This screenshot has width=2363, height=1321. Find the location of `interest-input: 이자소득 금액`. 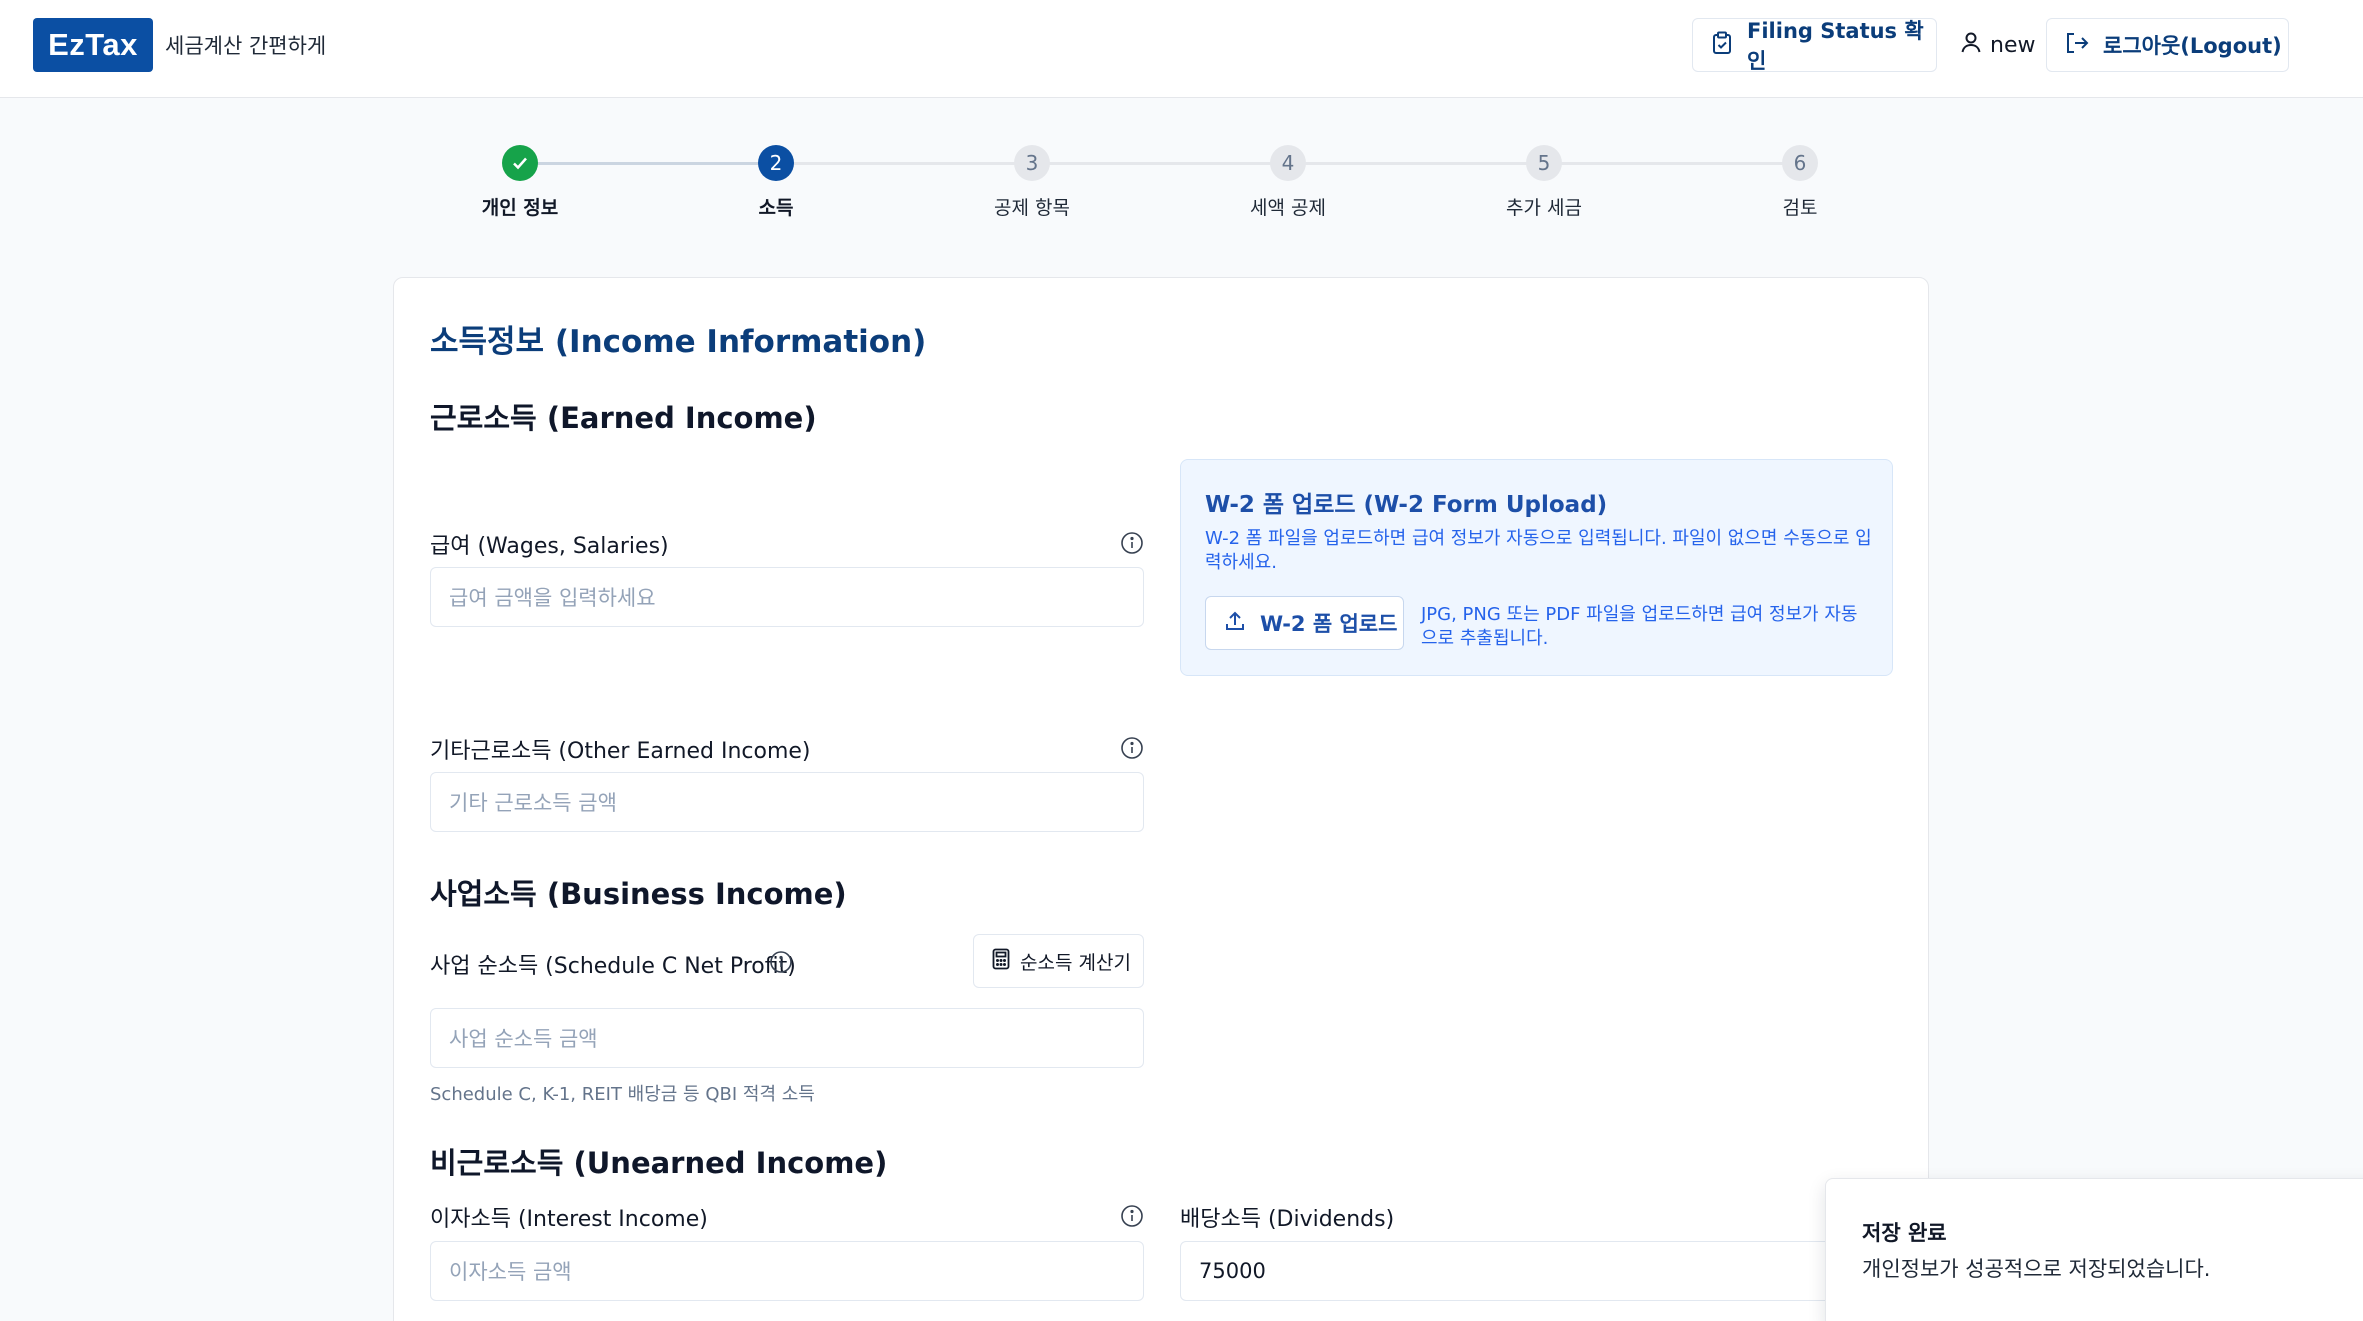

interest-input: 이자소득 금액 is located at coordinates (787, 1271).